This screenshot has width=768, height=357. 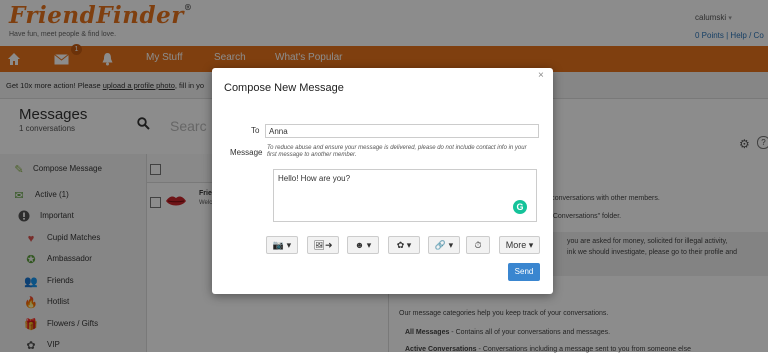 I want to click on smiley-button: ☻ ▾, so click(x=363, y=245).